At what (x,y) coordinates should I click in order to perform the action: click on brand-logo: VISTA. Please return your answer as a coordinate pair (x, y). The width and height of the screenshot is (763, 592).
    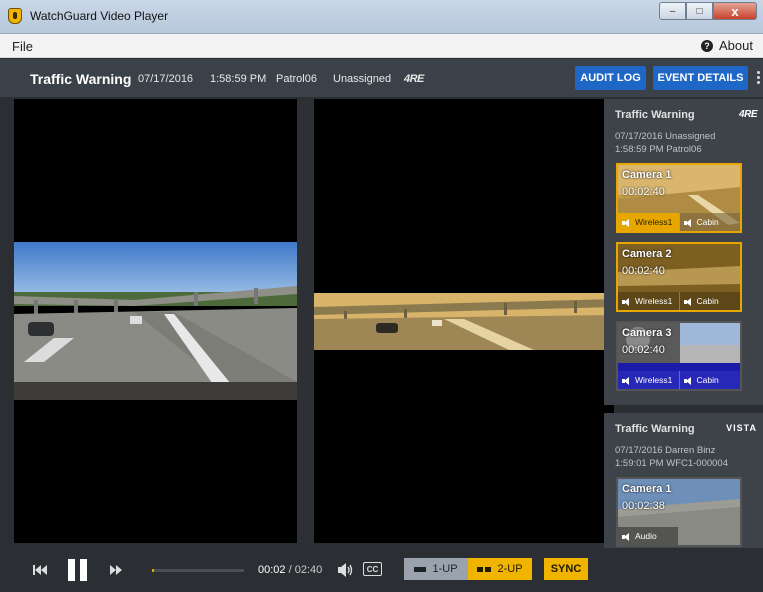
    Looking at the image, I should click on (741, 428).